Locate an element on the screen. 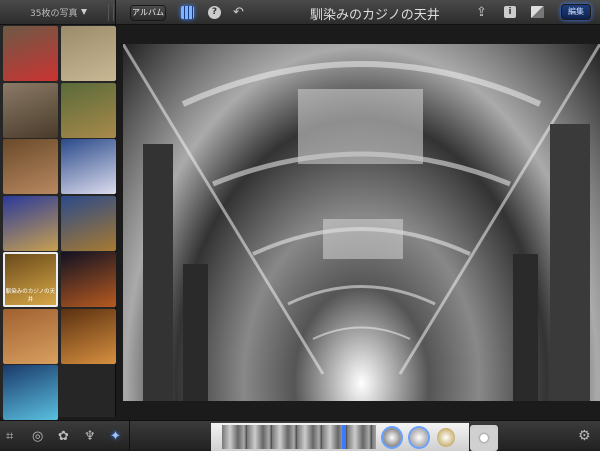 The image size is (600, 451). exposure-icon: ◎ is located at coordinates (37, 436).